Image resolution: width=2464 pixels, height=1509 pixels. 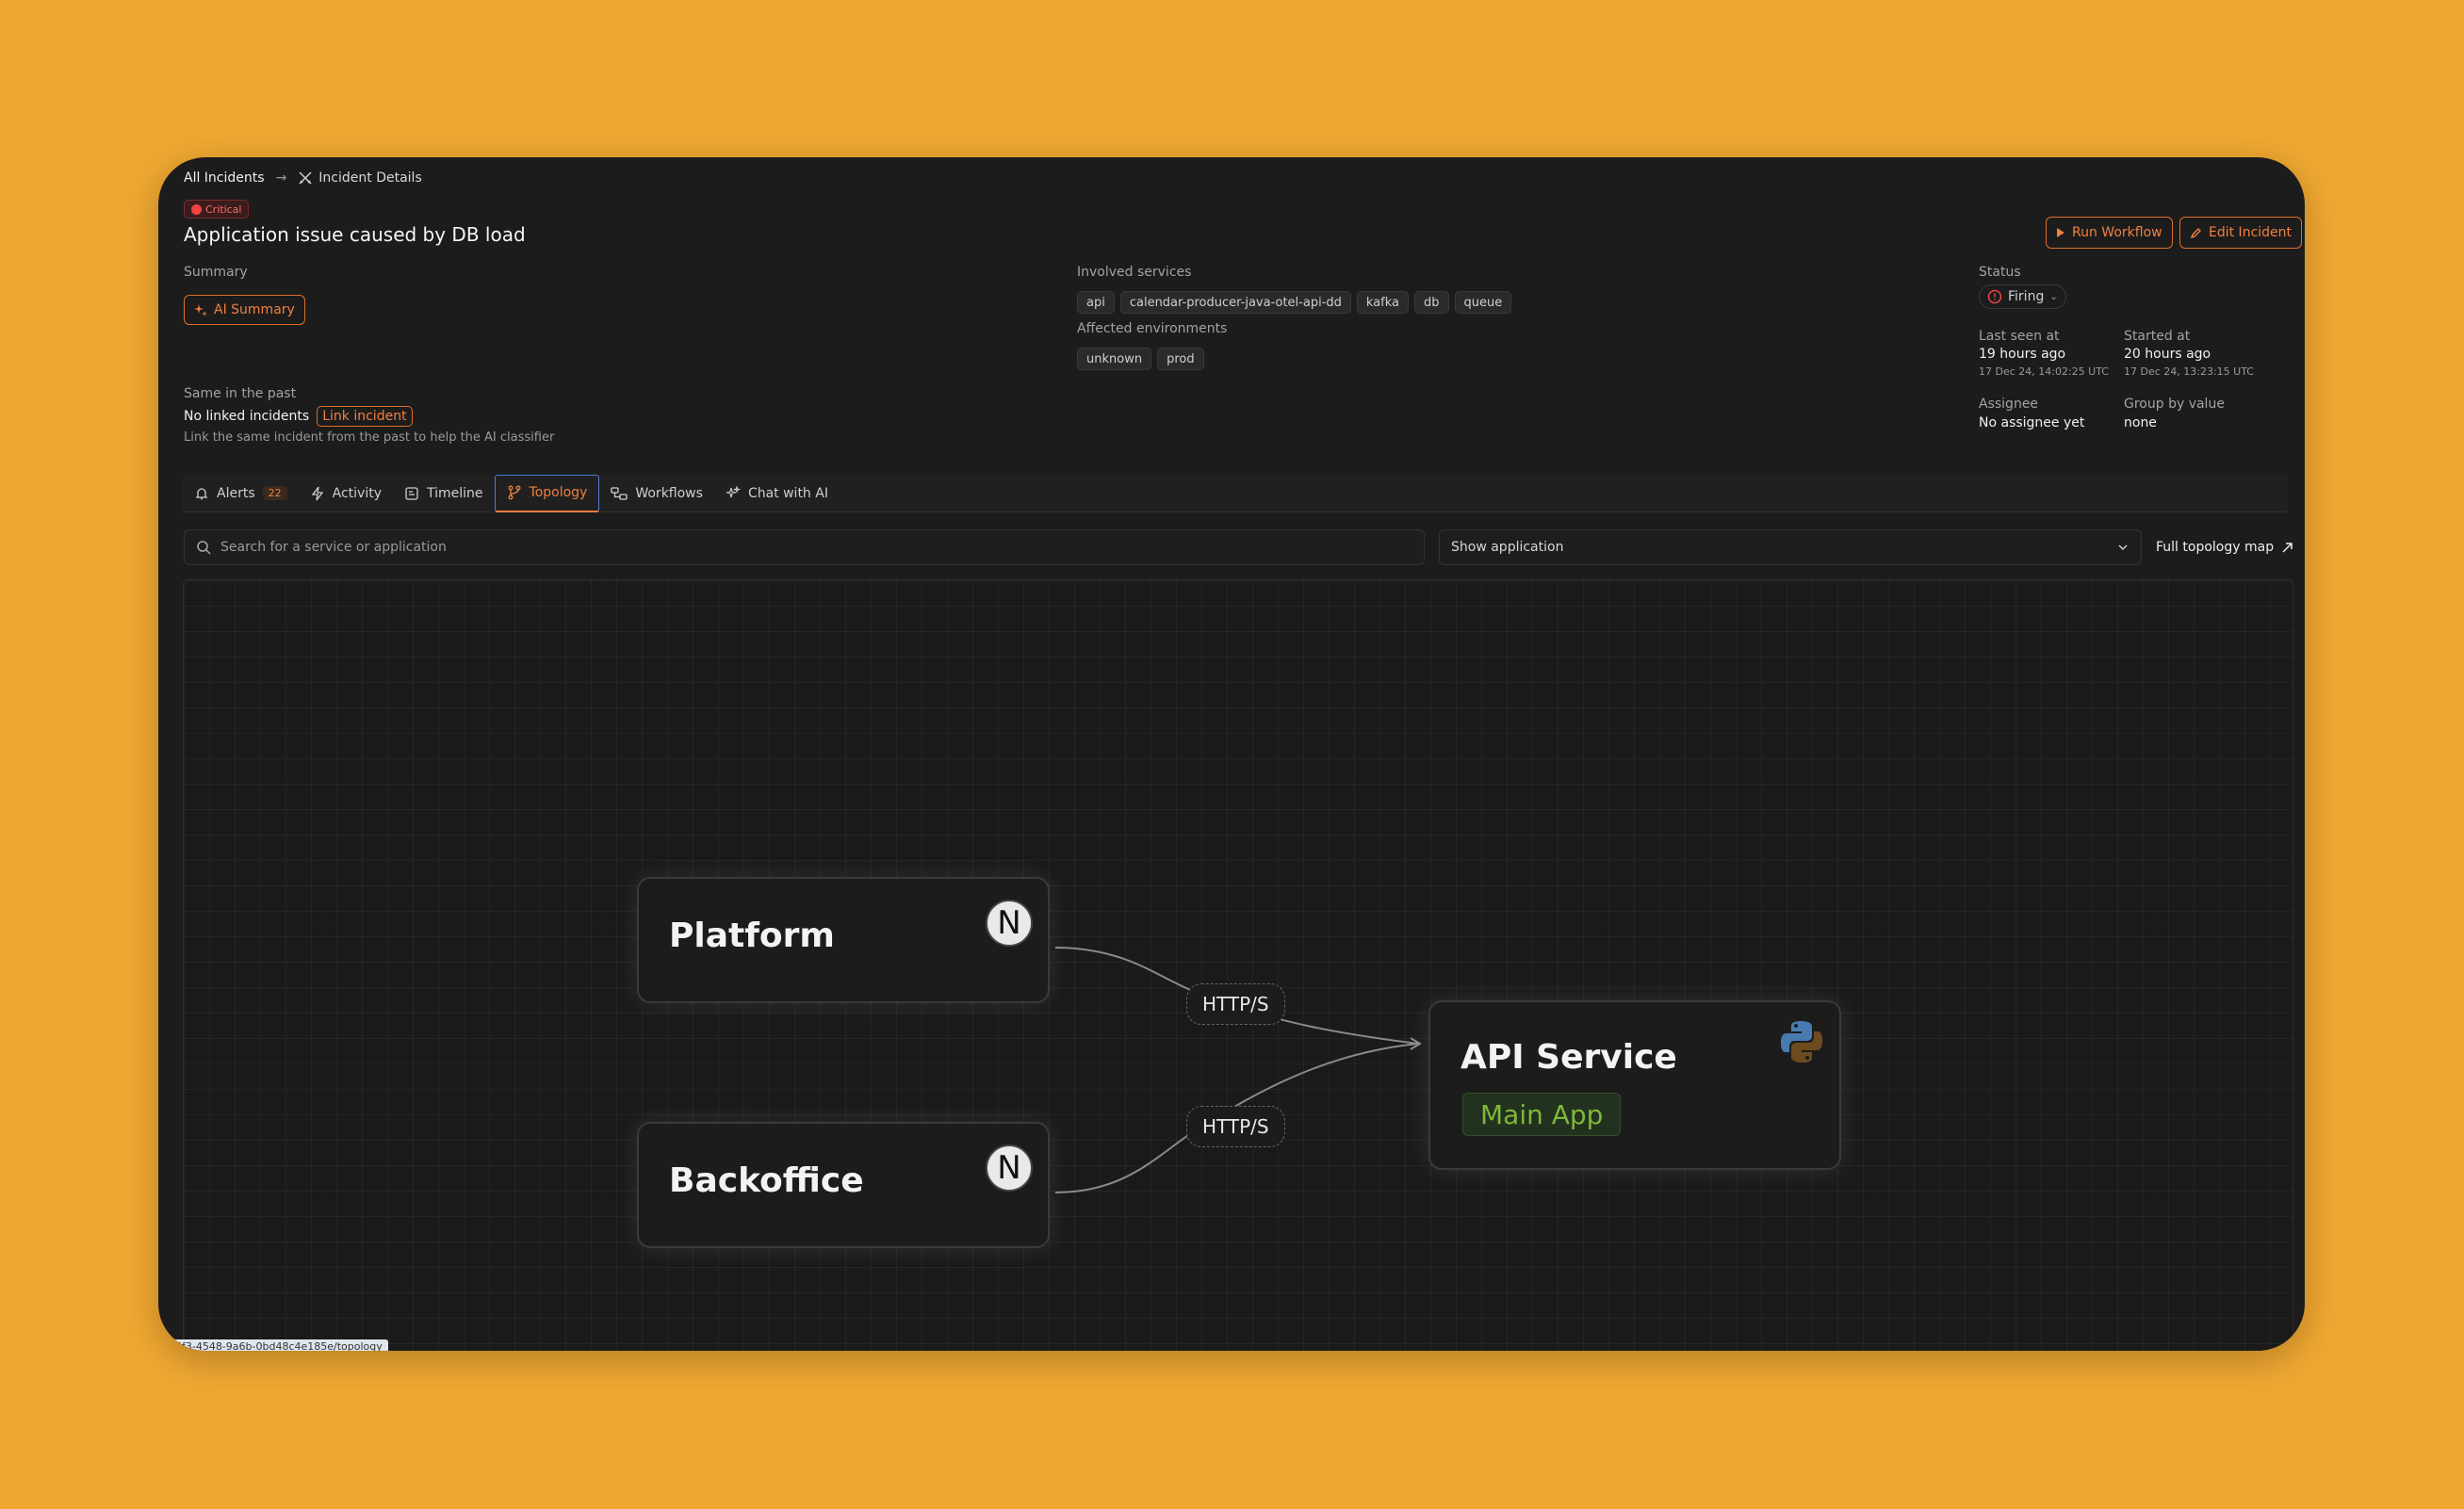 I want to click on service-tag: db, so click(x=1431, y=302).